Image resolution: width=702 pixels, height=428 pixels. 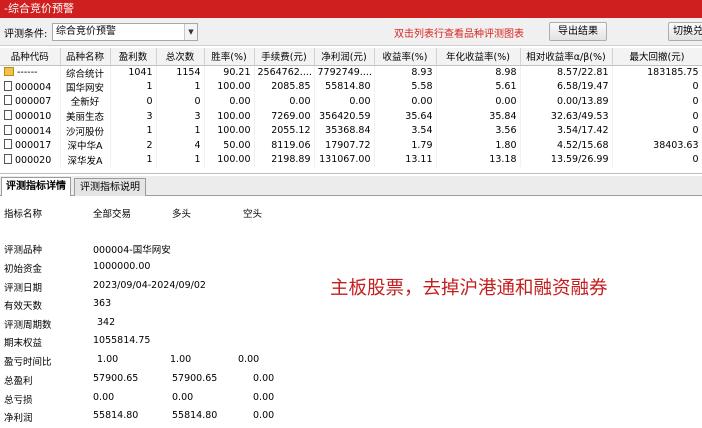 I want to click on detail-header-name: 指标名称, so click(x=23, y=214).